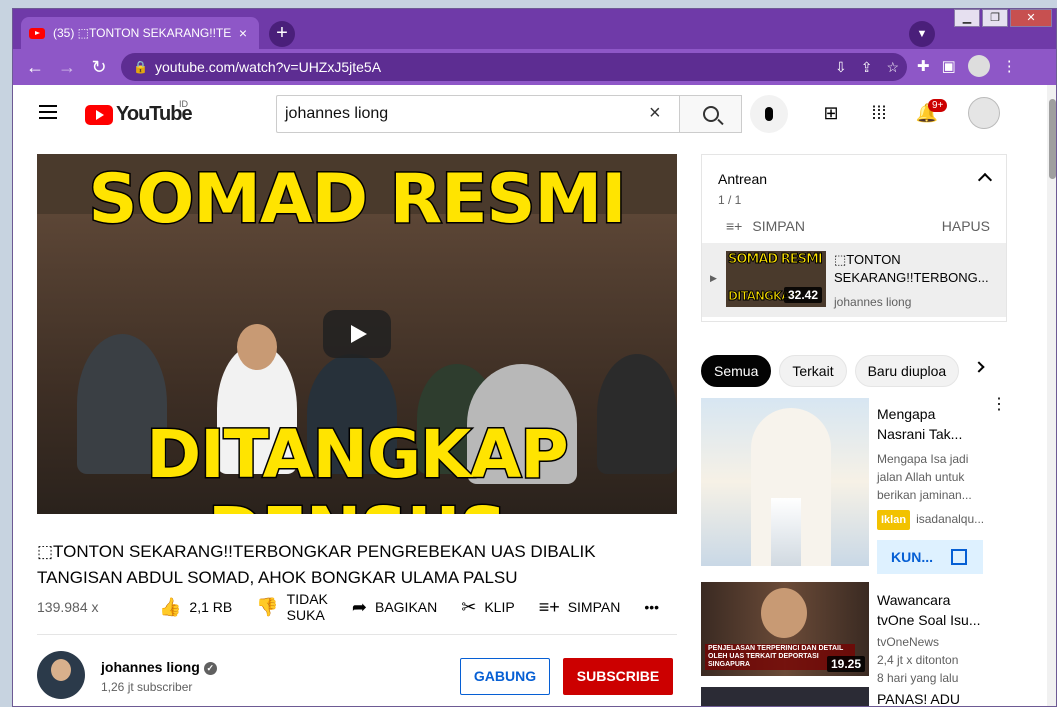  What do you see at coordinates (1009, 66) in the screenshot?
I see `browser-menu-icon: ⋮` at bounding box center [1009, 66].